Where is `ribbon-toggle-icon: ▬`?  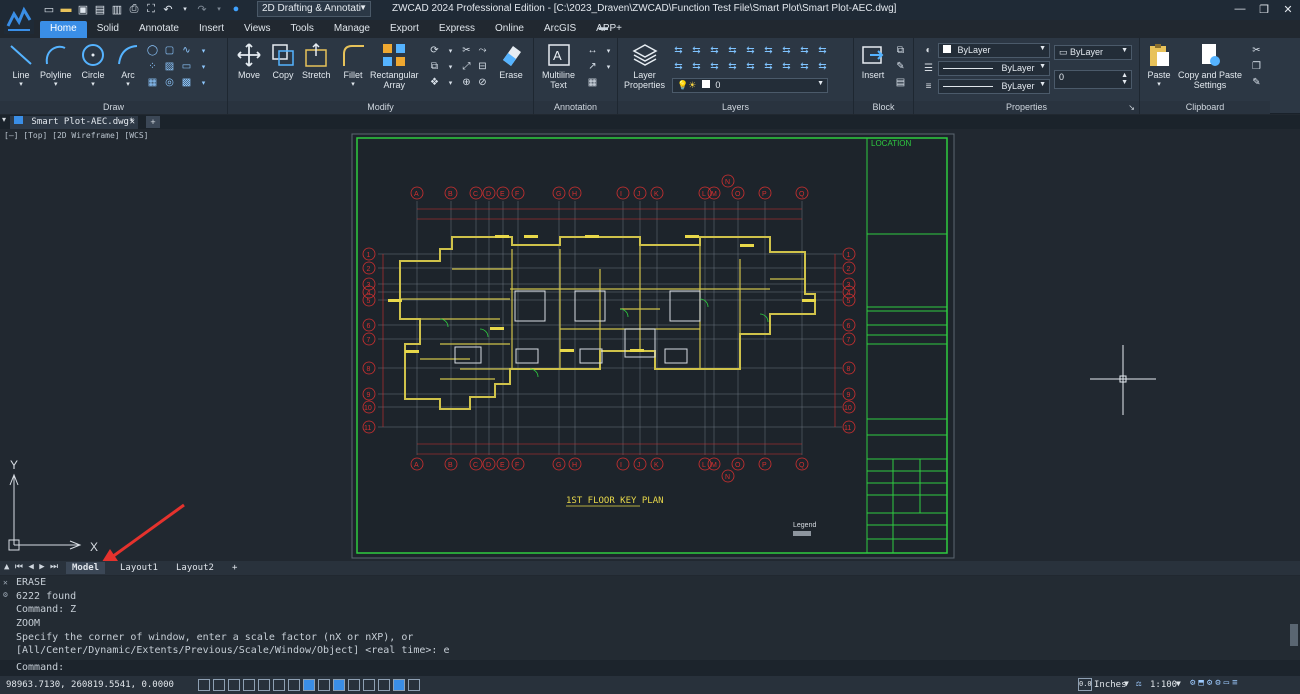
ribbon-toggle-icon: ▬ is located at coordinates (606, 29).